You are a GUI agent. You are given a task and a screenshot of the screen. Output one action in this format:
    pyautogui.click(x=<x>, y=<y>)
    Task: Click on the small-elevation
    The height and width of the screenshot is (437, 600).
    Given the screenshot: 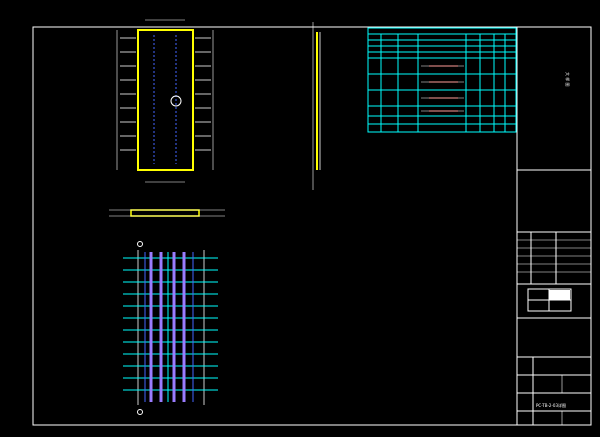 What is the action you would take?
    pyautogui.click(x=167, y=213)
    